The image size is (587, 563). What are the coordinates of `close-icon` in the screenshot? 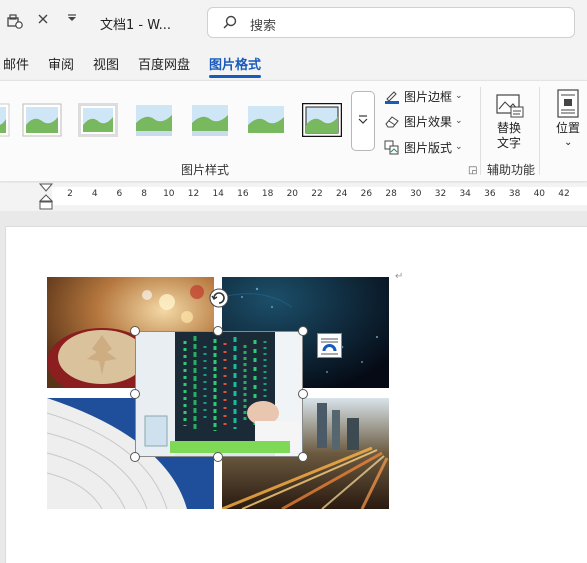 It's located at (43, 21).